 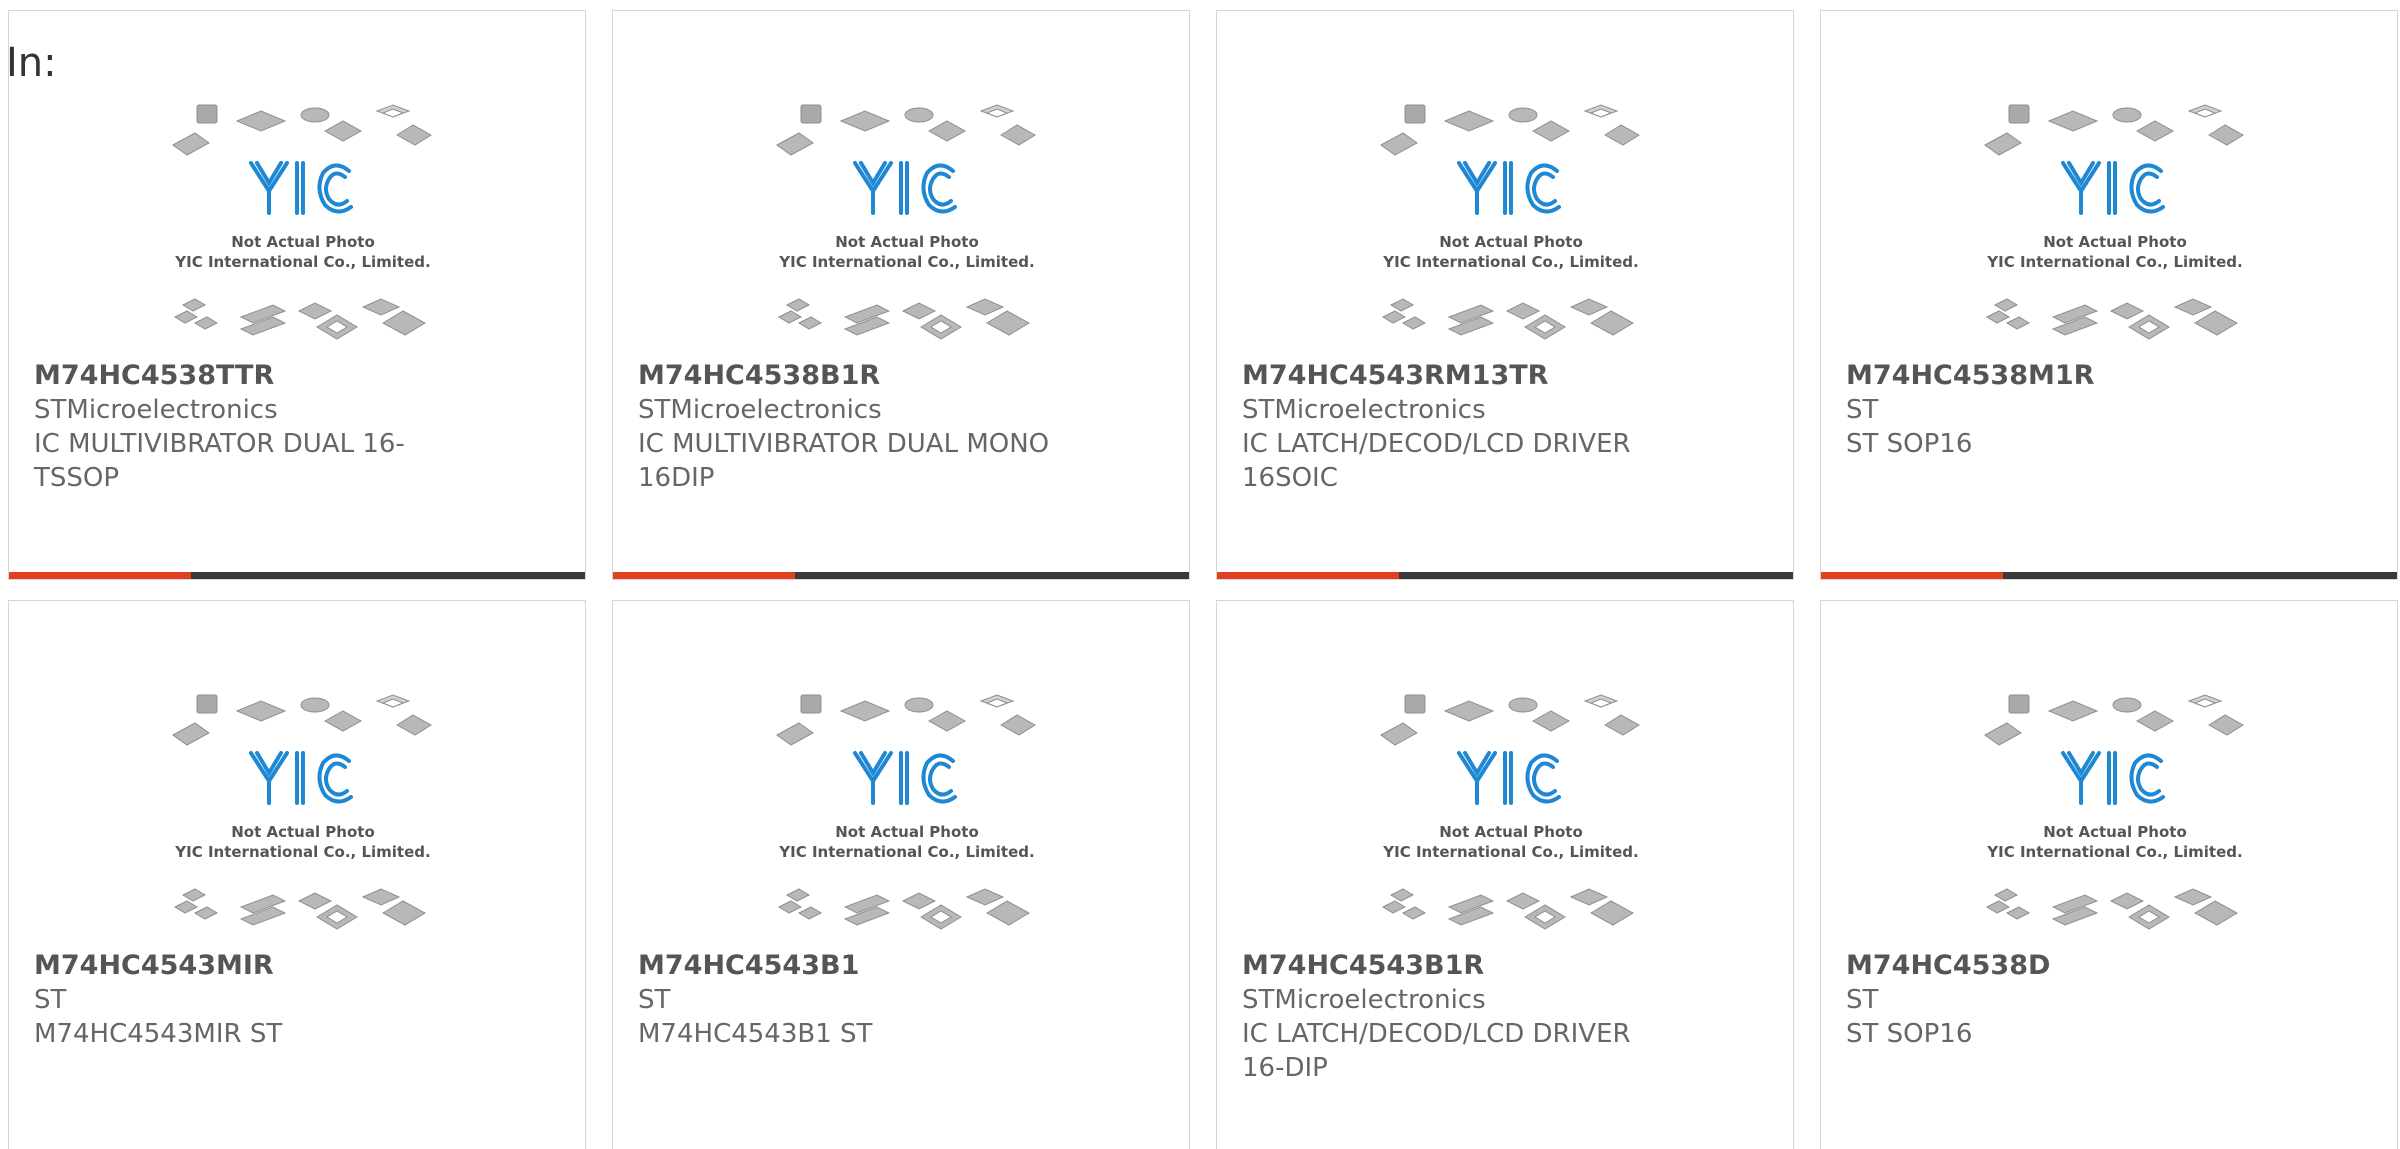 I want to click on description: IC MULTIVIBRATOR DUAL MONO 16DIP, so click(x=844, y=461).